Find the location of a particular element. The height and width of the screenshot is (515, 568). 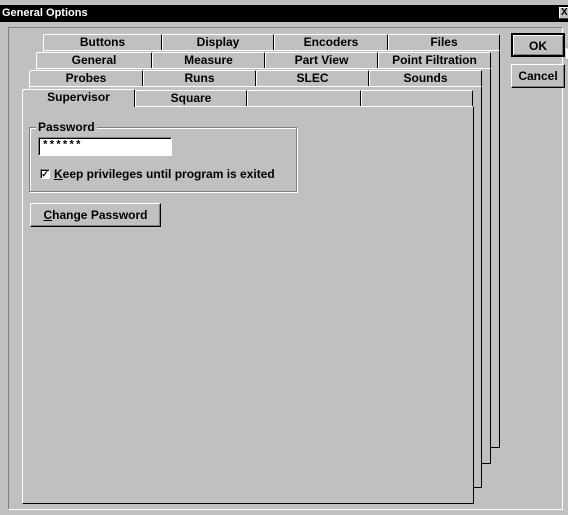

window-title: General Options is located at coordinates (45, 13).